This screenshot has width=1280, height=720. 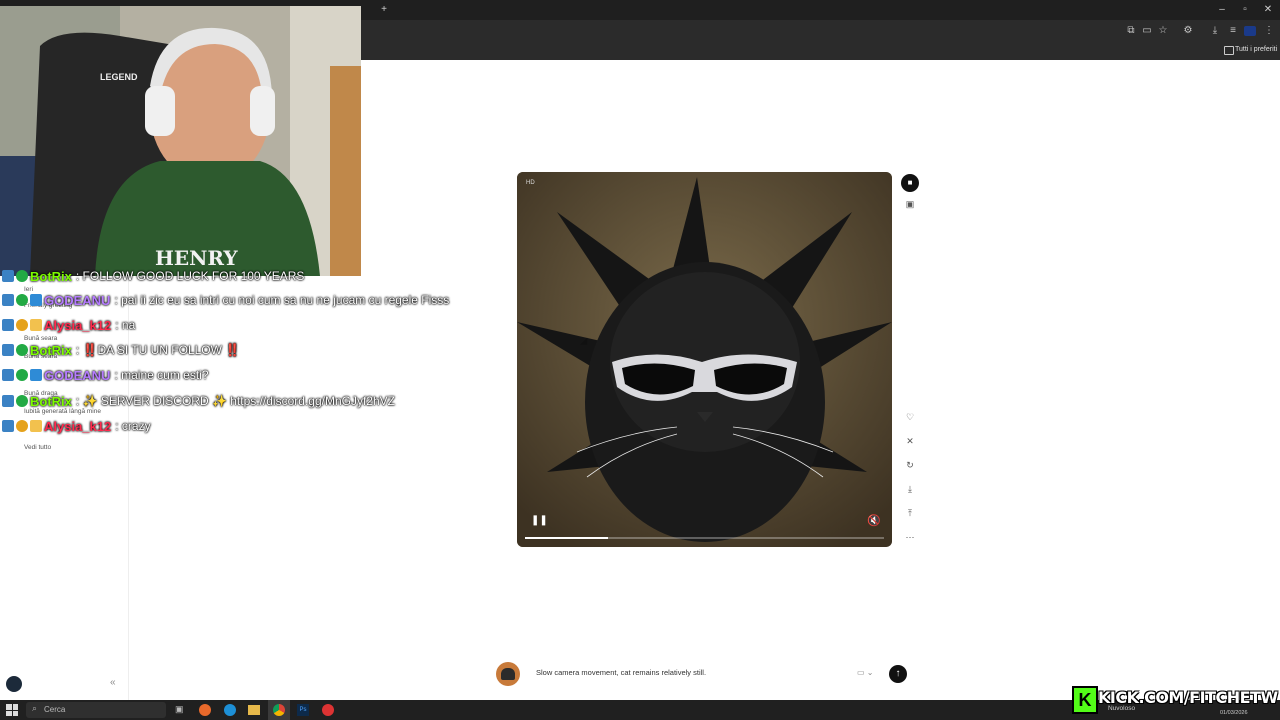 I want to click on obs-icon, so click(x=328, y=710).